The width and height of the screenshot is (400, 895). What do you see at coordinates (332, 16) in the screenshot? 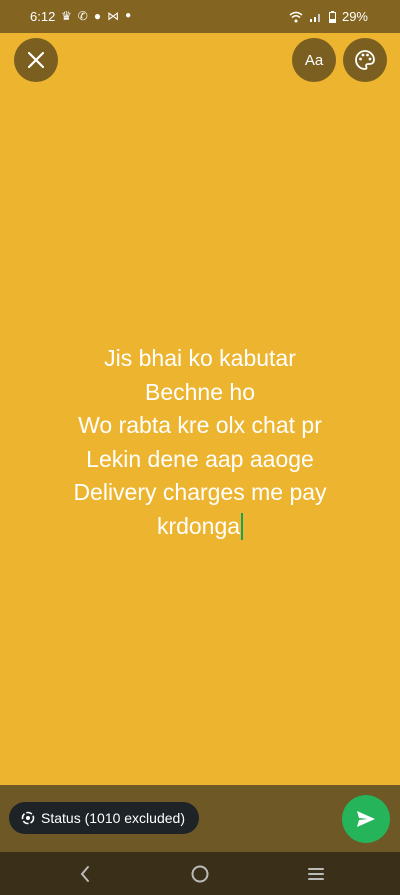
I see `battery-icon` at bounding box center [332, 16].